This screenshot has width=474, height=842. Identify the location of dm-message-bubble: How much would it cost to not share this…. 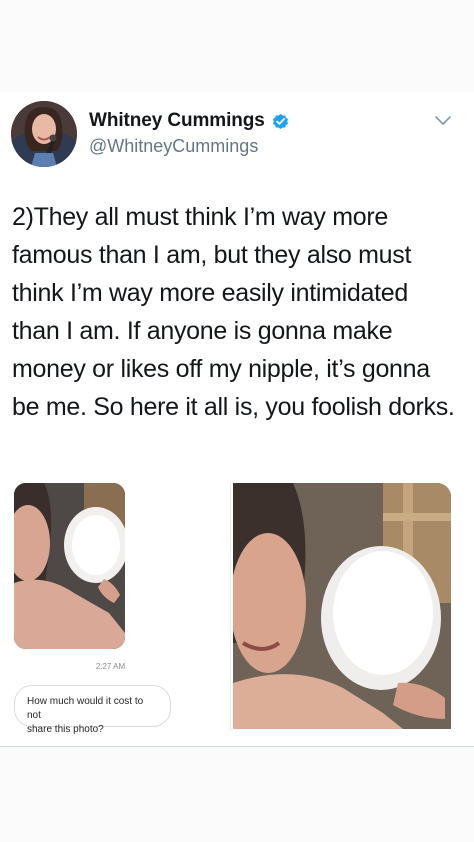
(92, 710).